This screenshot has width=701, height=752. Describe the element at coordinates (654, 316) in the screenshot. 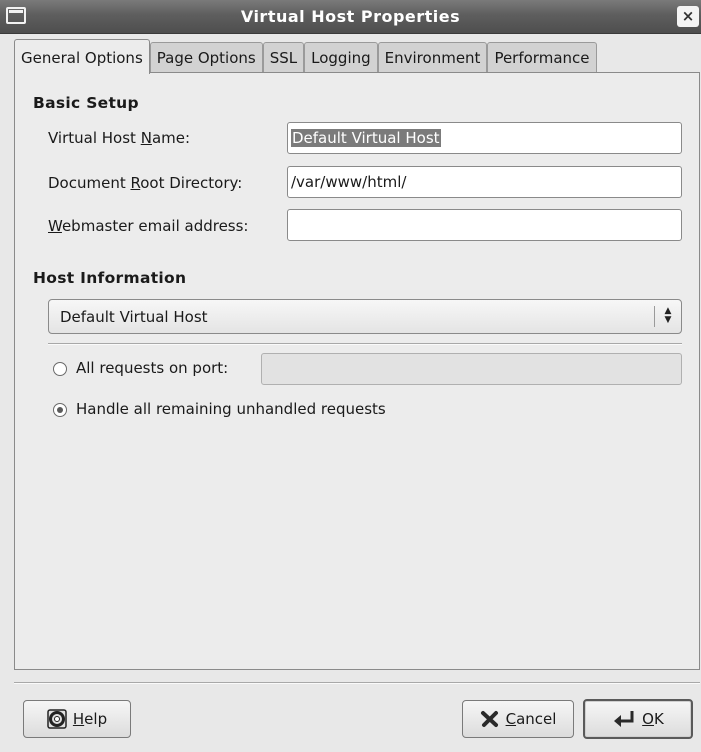

I see `combo-separator` at that location.